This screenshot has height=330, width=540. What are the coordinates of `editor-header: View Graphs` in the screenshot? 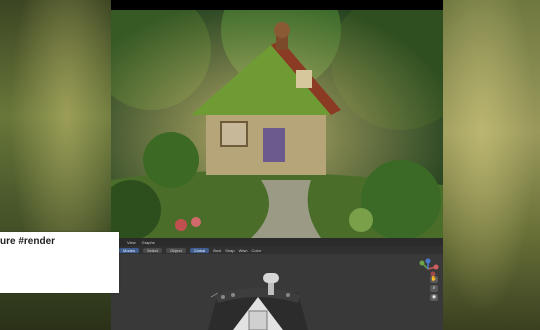 It's located at (277, 242).